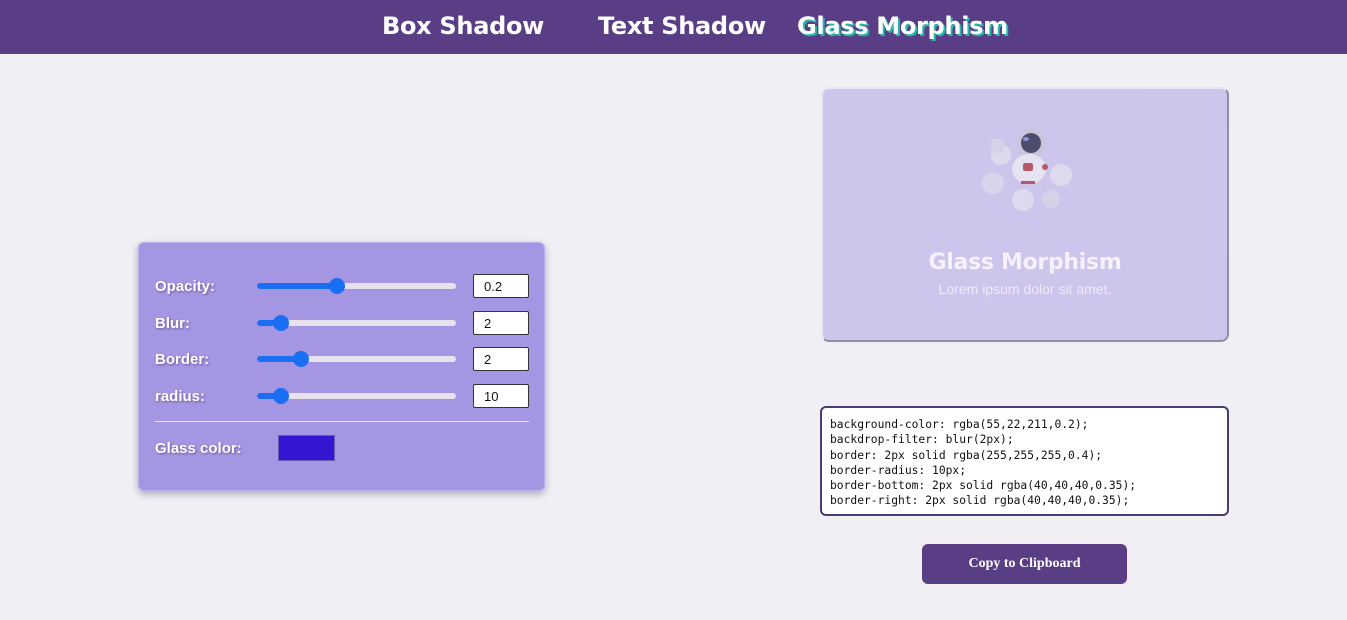 The height and width of the screenshot is (620, 1347). I want to click on glass-color-picker, so click(306, 448).